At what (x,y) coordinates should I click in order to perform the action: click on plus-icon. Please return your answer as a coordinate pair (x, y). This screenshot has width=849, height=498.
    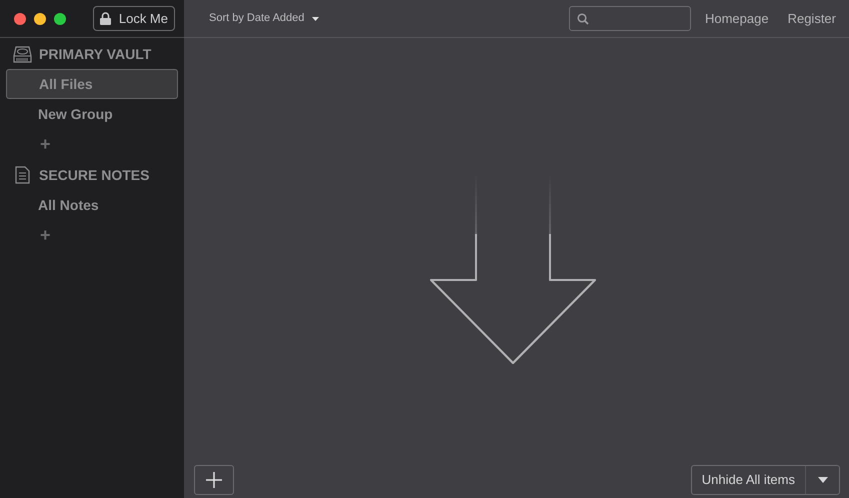
    Looking at the image, I should click on (214, 480).